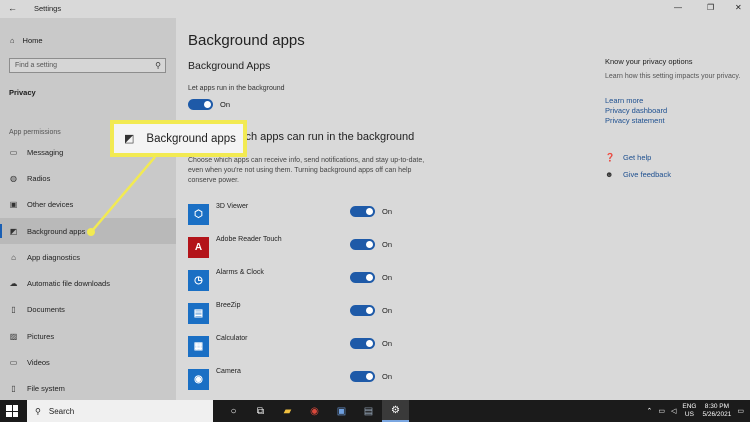  What do you see at coordinates (740, 411) in the screenshot?
I see `notification-icon: ▭` at bounding box center [740, 411].